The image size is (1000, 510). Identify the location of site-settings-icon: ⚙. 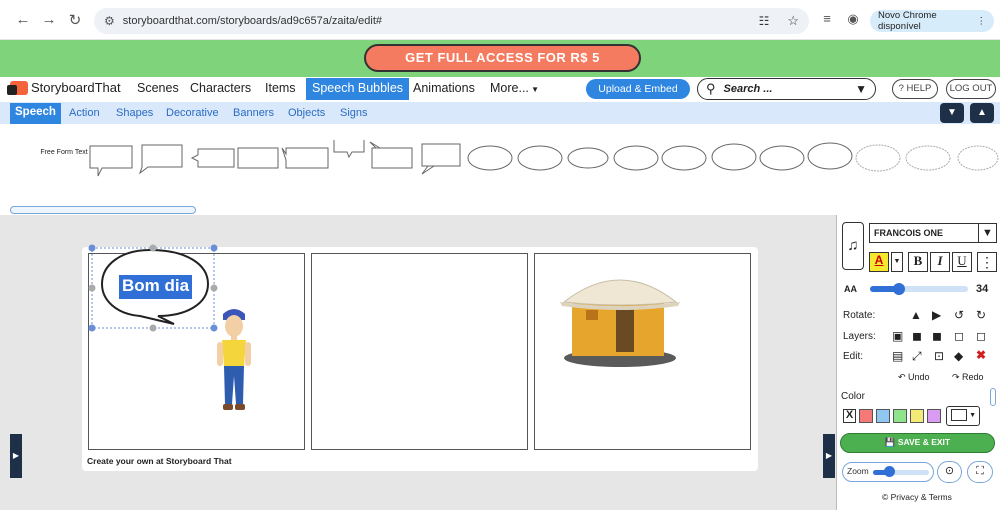
(109, 21).